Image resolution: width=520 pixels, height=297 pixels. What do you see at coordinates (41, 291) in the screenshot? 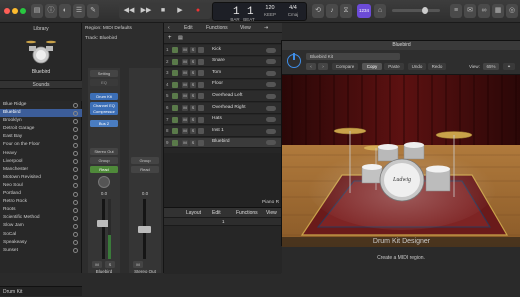
I see `library-footer: Drum Kit` at bounding box center [41, 291].